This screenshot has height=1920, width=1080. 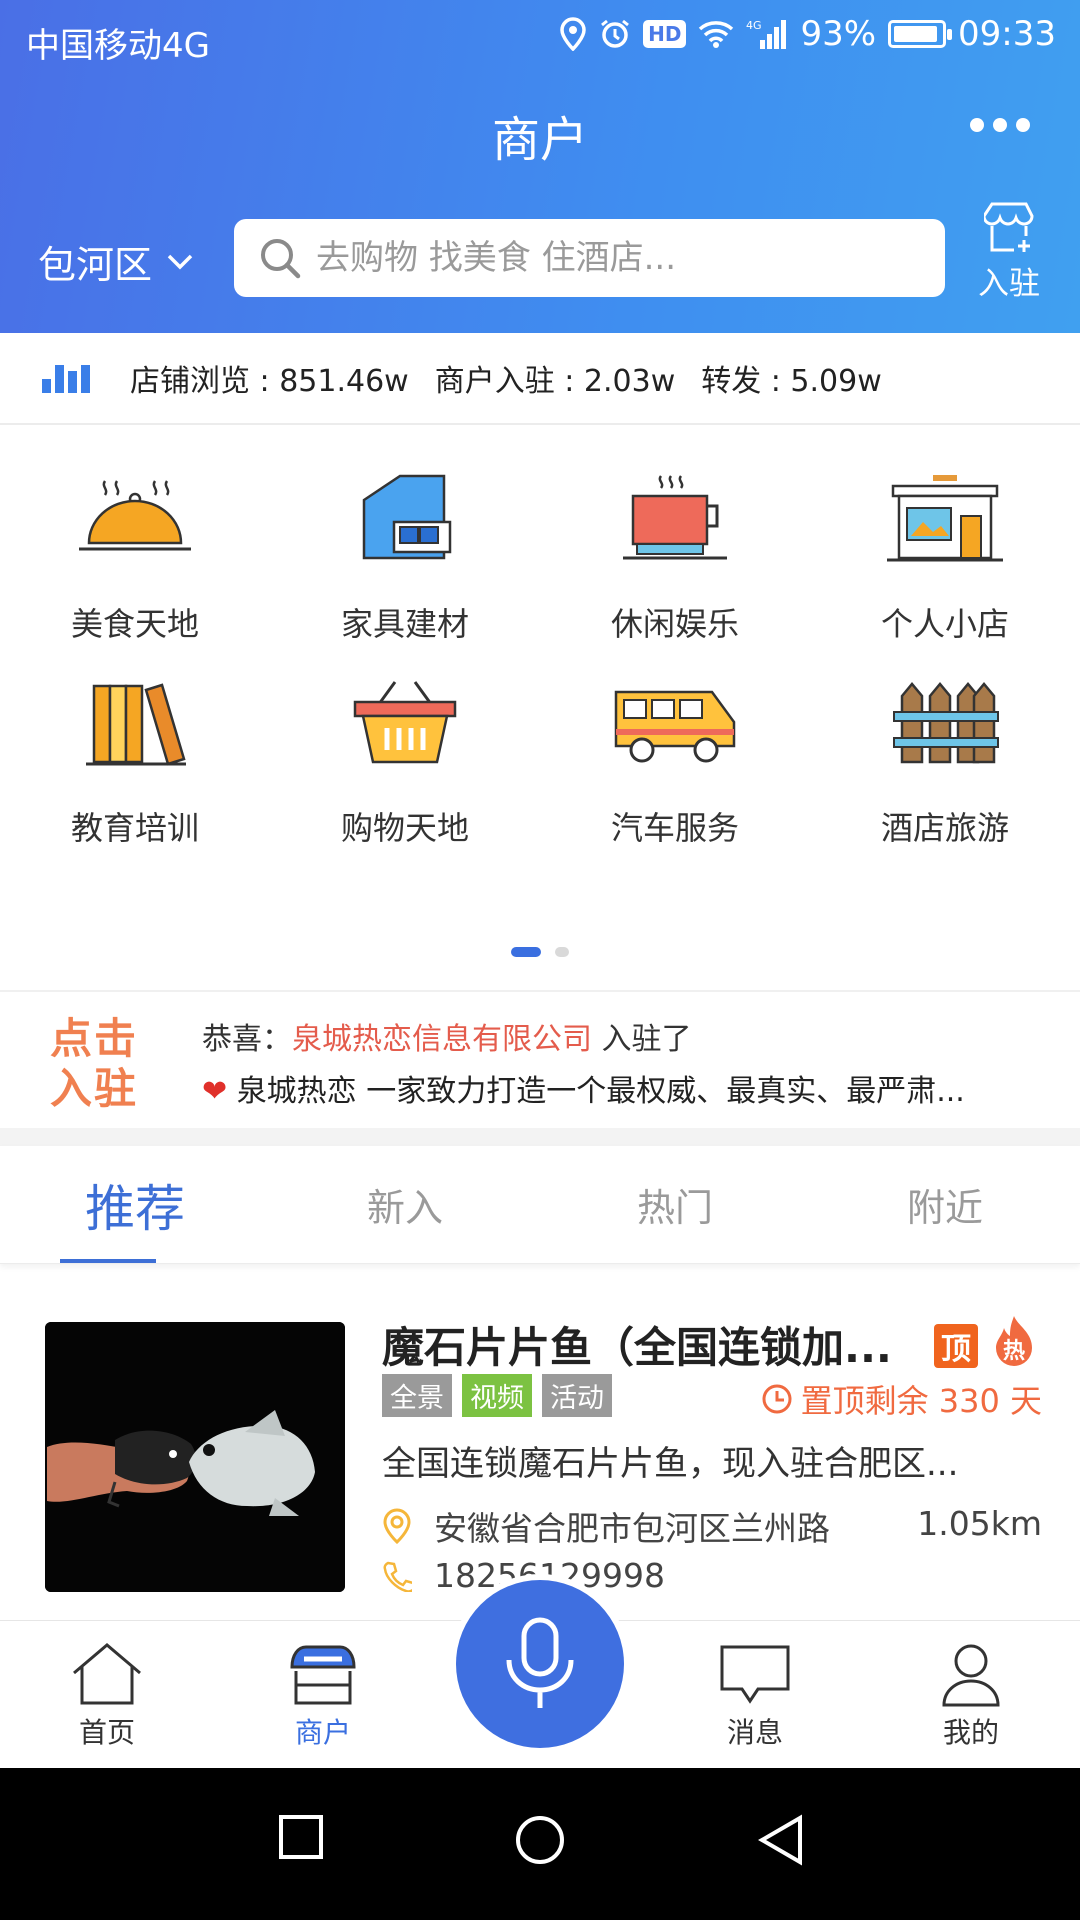 I want to click on recent-apps-button, so click(x=301, y=1839).